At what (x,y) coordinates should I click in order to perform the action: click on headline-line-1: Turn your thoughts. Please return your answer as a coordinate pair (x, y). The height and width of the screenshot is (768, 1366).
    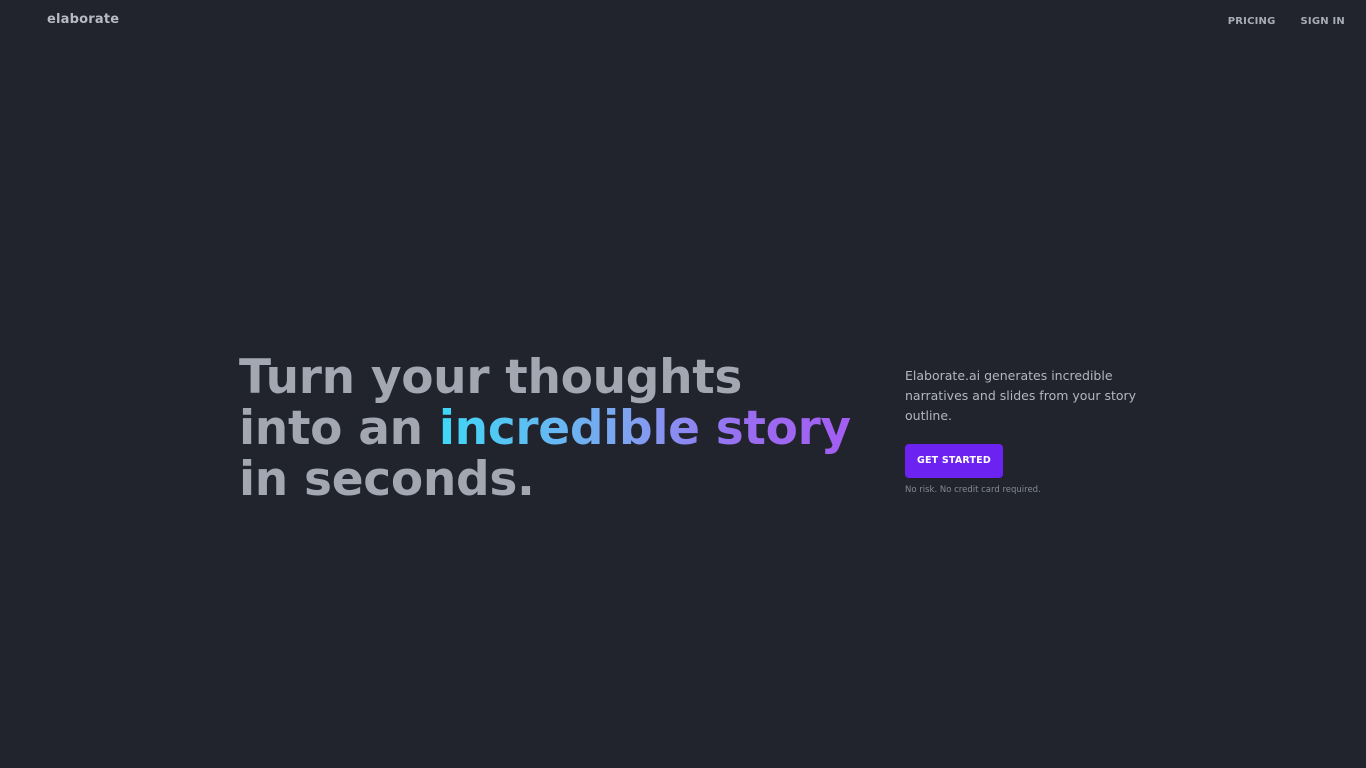
    Looking at the image, I should click on (491, 377).